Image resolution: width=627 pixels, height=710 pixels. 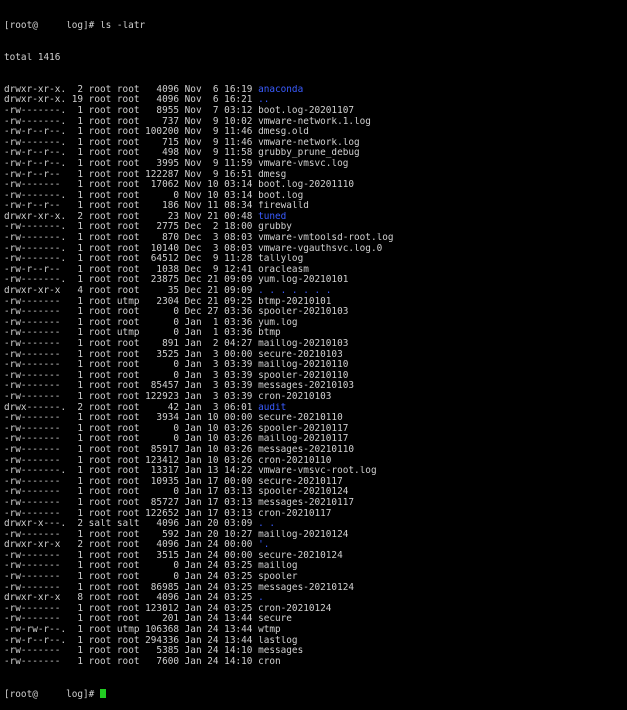 What do you see at coordinates (235, 524) in the screenshot?
I see `time: 03:09` at bounding box center [235, 524].